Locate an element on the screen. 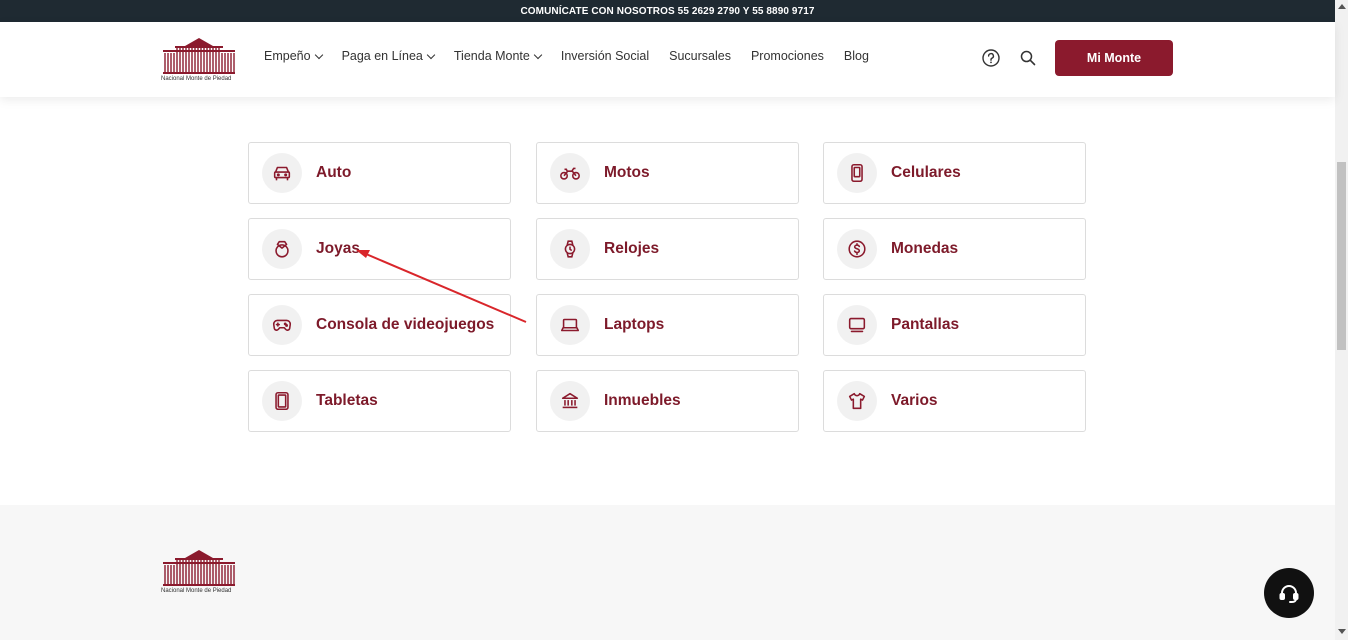  tablet-icon is located at coordinates (282, 401).